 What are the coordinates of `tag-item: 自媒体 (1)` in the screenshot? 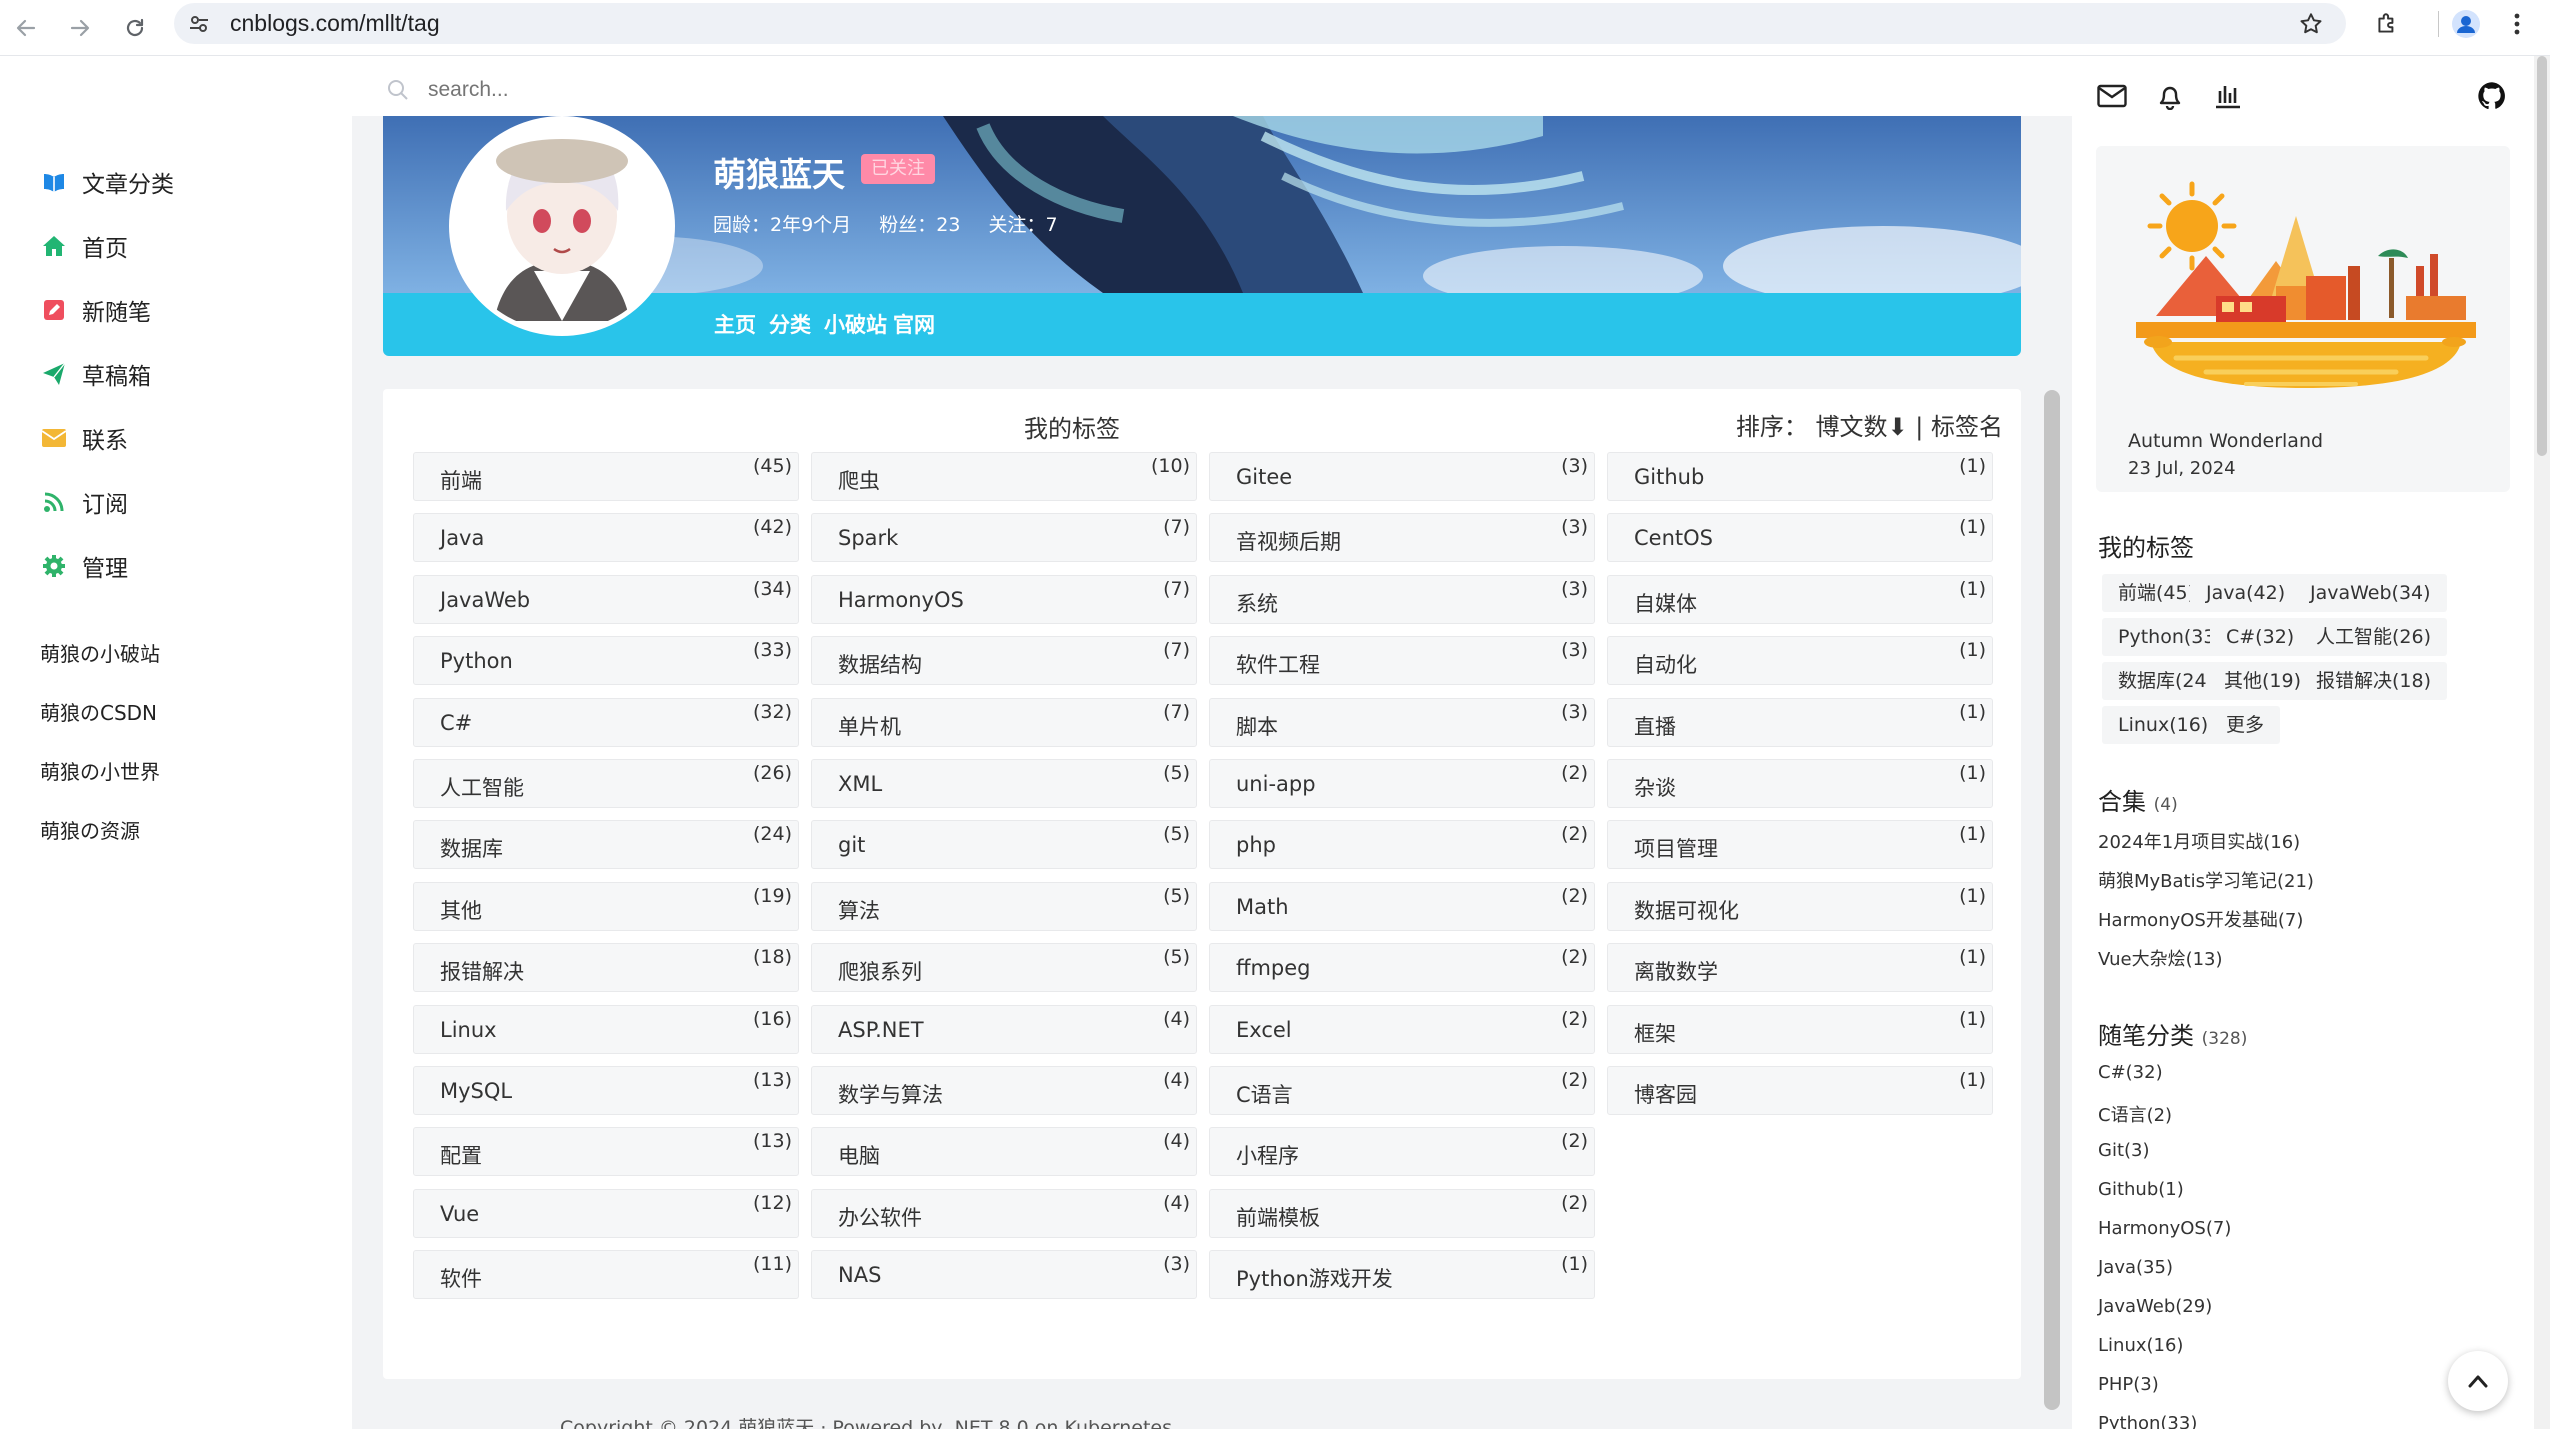 It's located at (1800, 599).